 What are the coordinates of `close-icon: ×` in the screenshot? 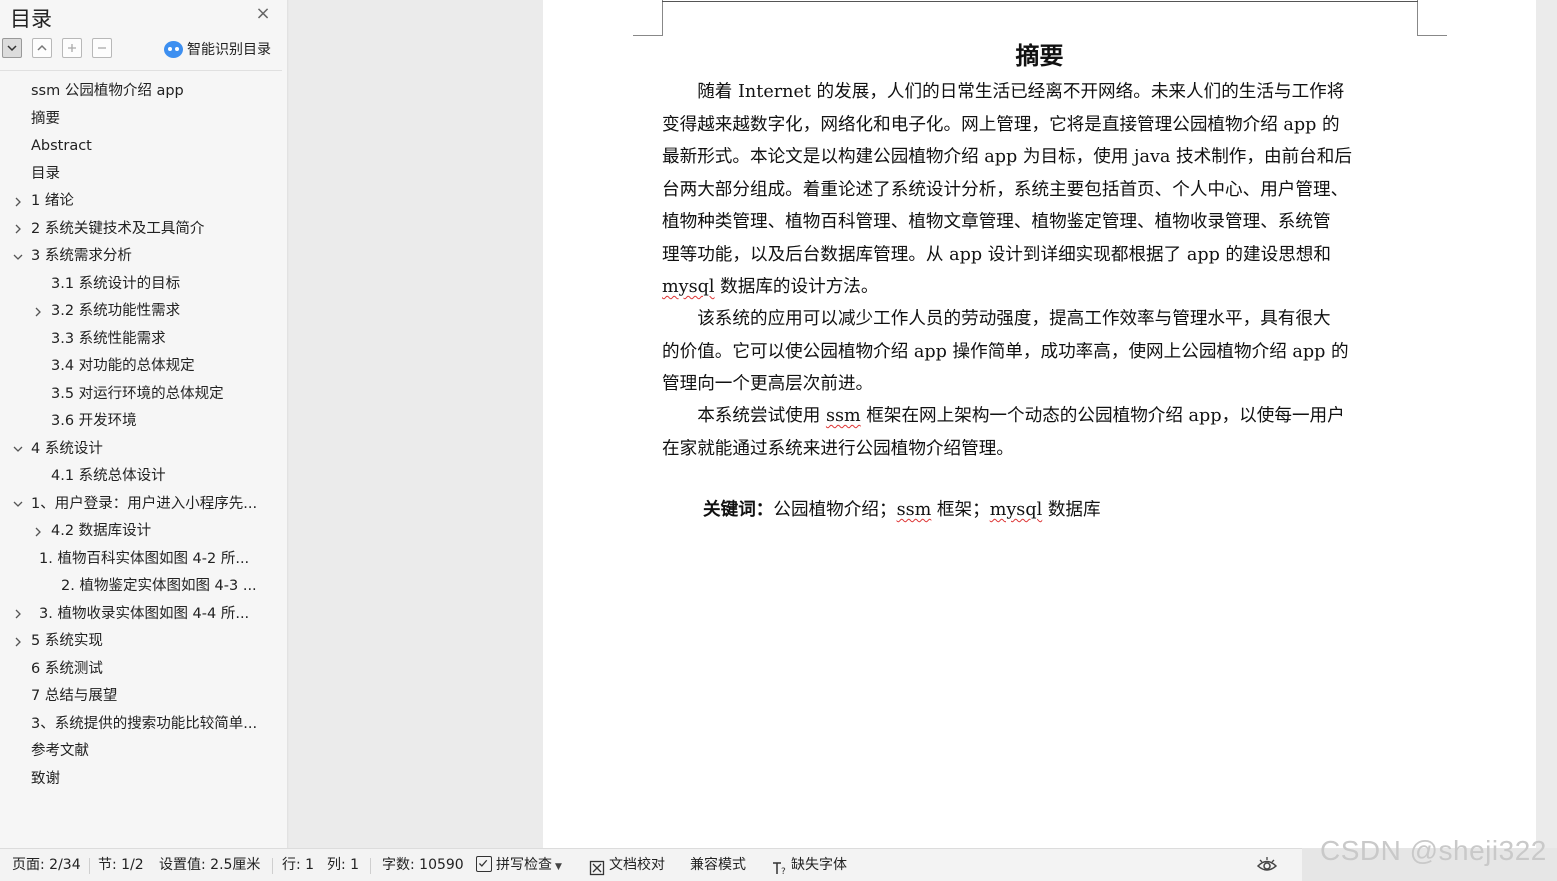 It's located at (263, 14).